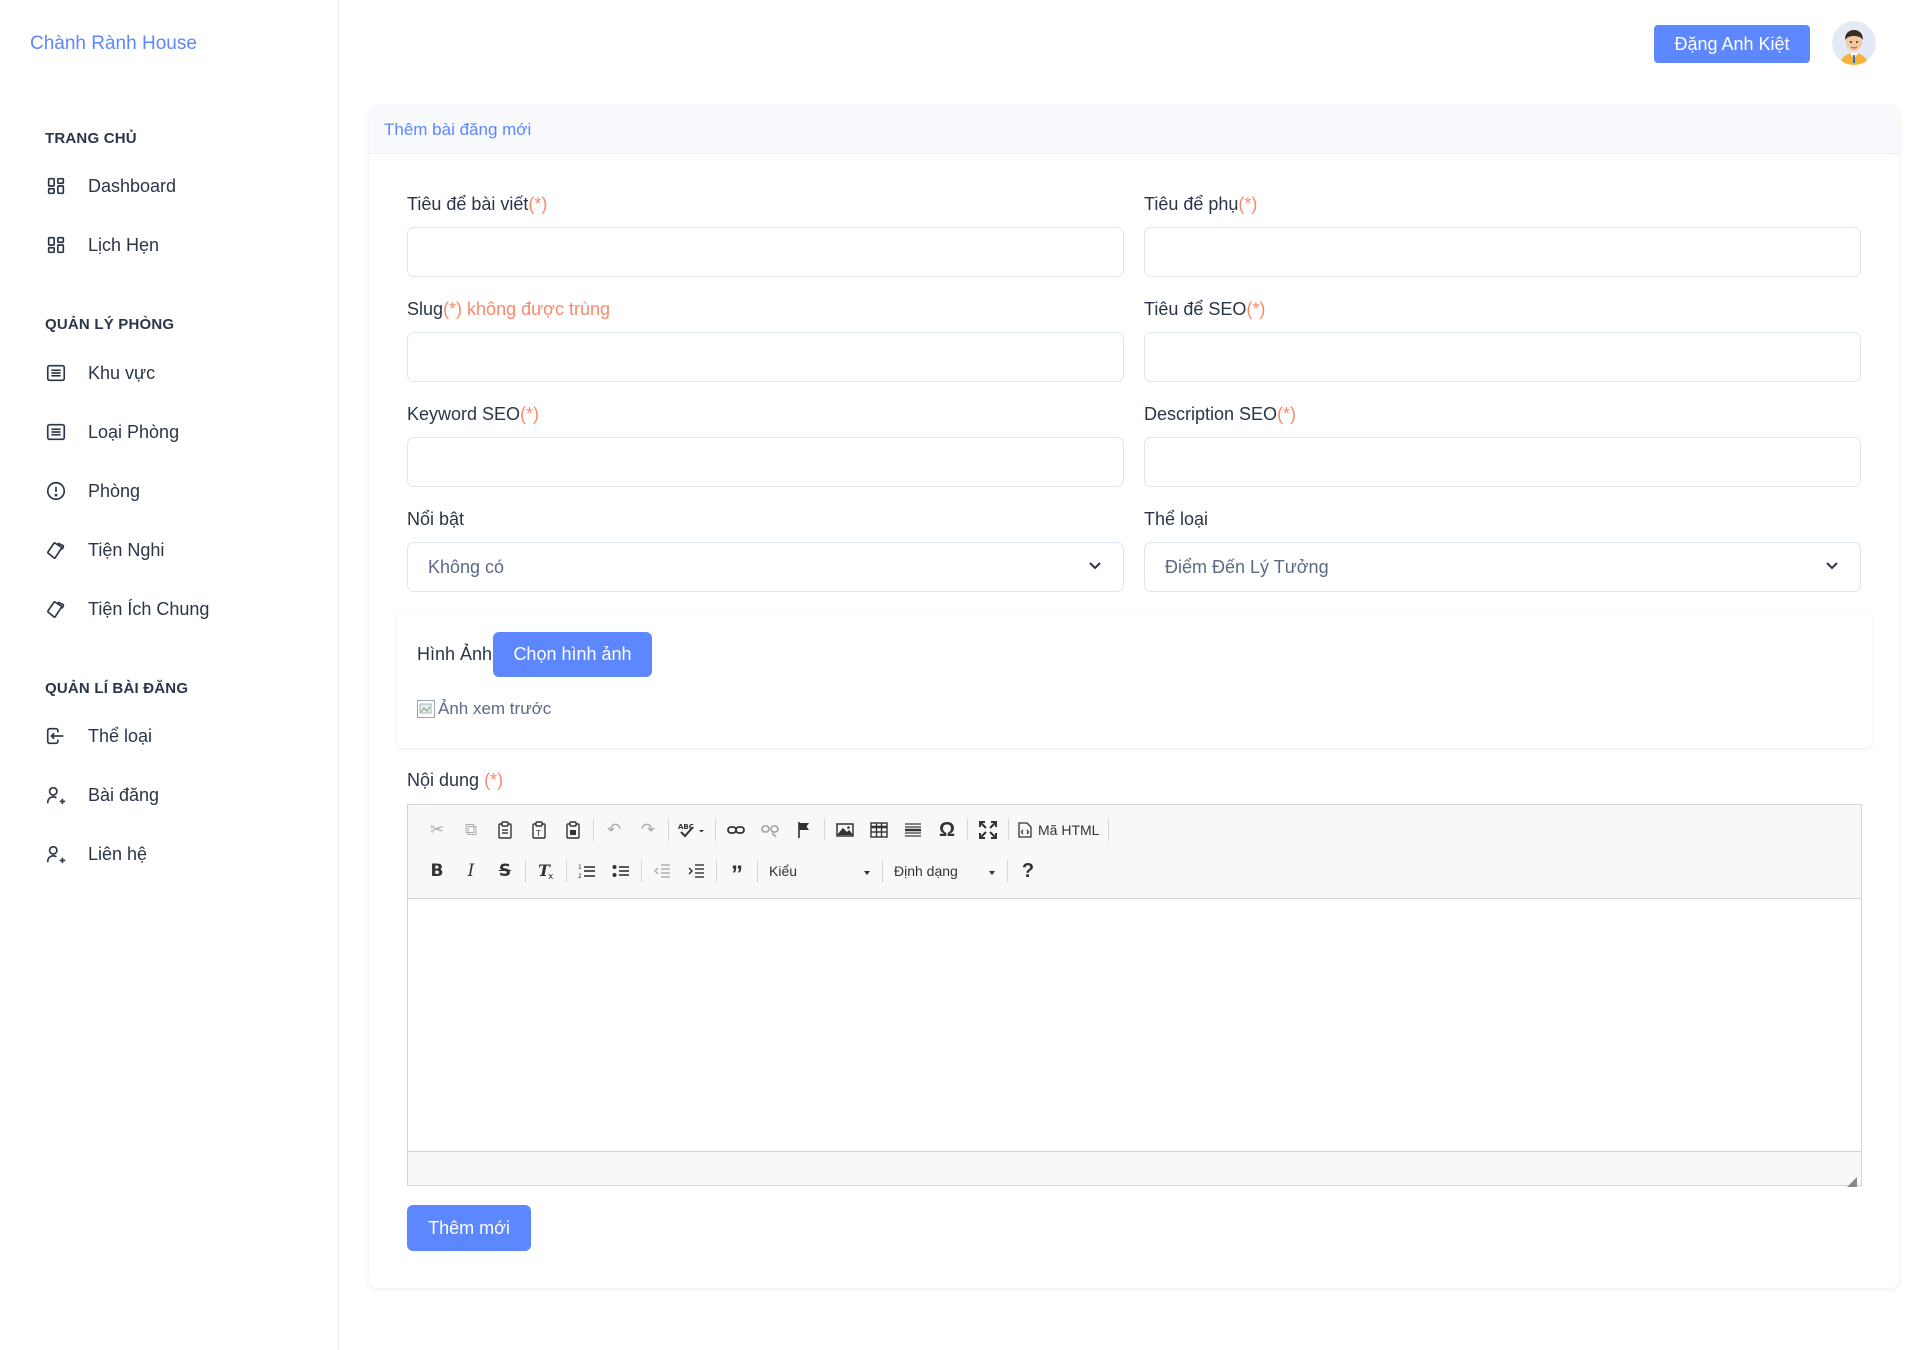 The height and width of the screenshot is (1350, 1920). Describe the element at coordinates (551, 876) in the screenshot. I see `svg-text: x` at that location.